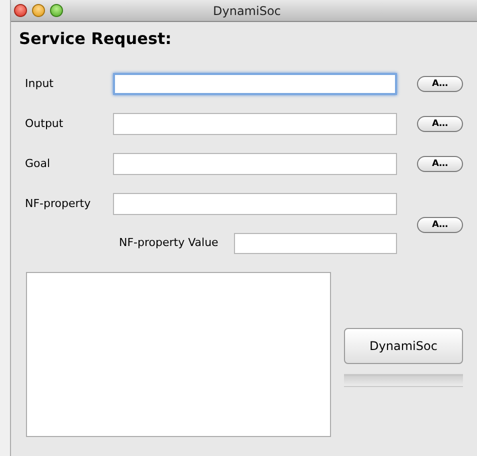  What do you see at coordinates (38, 164) in the screenshot?
I see `field-label: Goal` at bounding box center [38, 164].